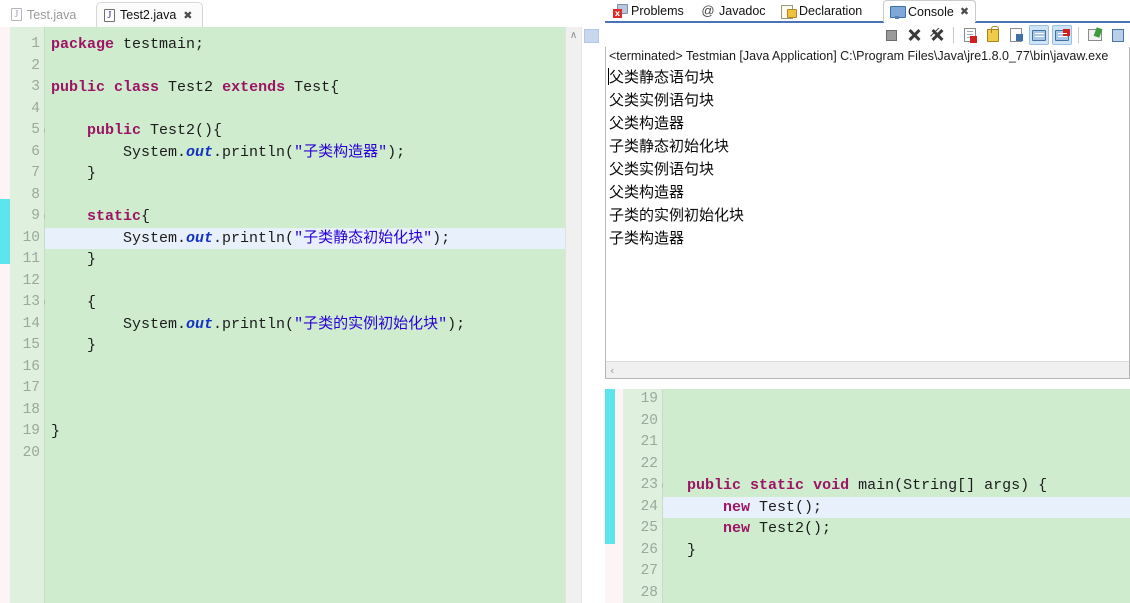 This screenshot has height=603, width=1130. Describe the element at coordinates (35, 108) in the screenshot. I see `line-number: 4` at that location.